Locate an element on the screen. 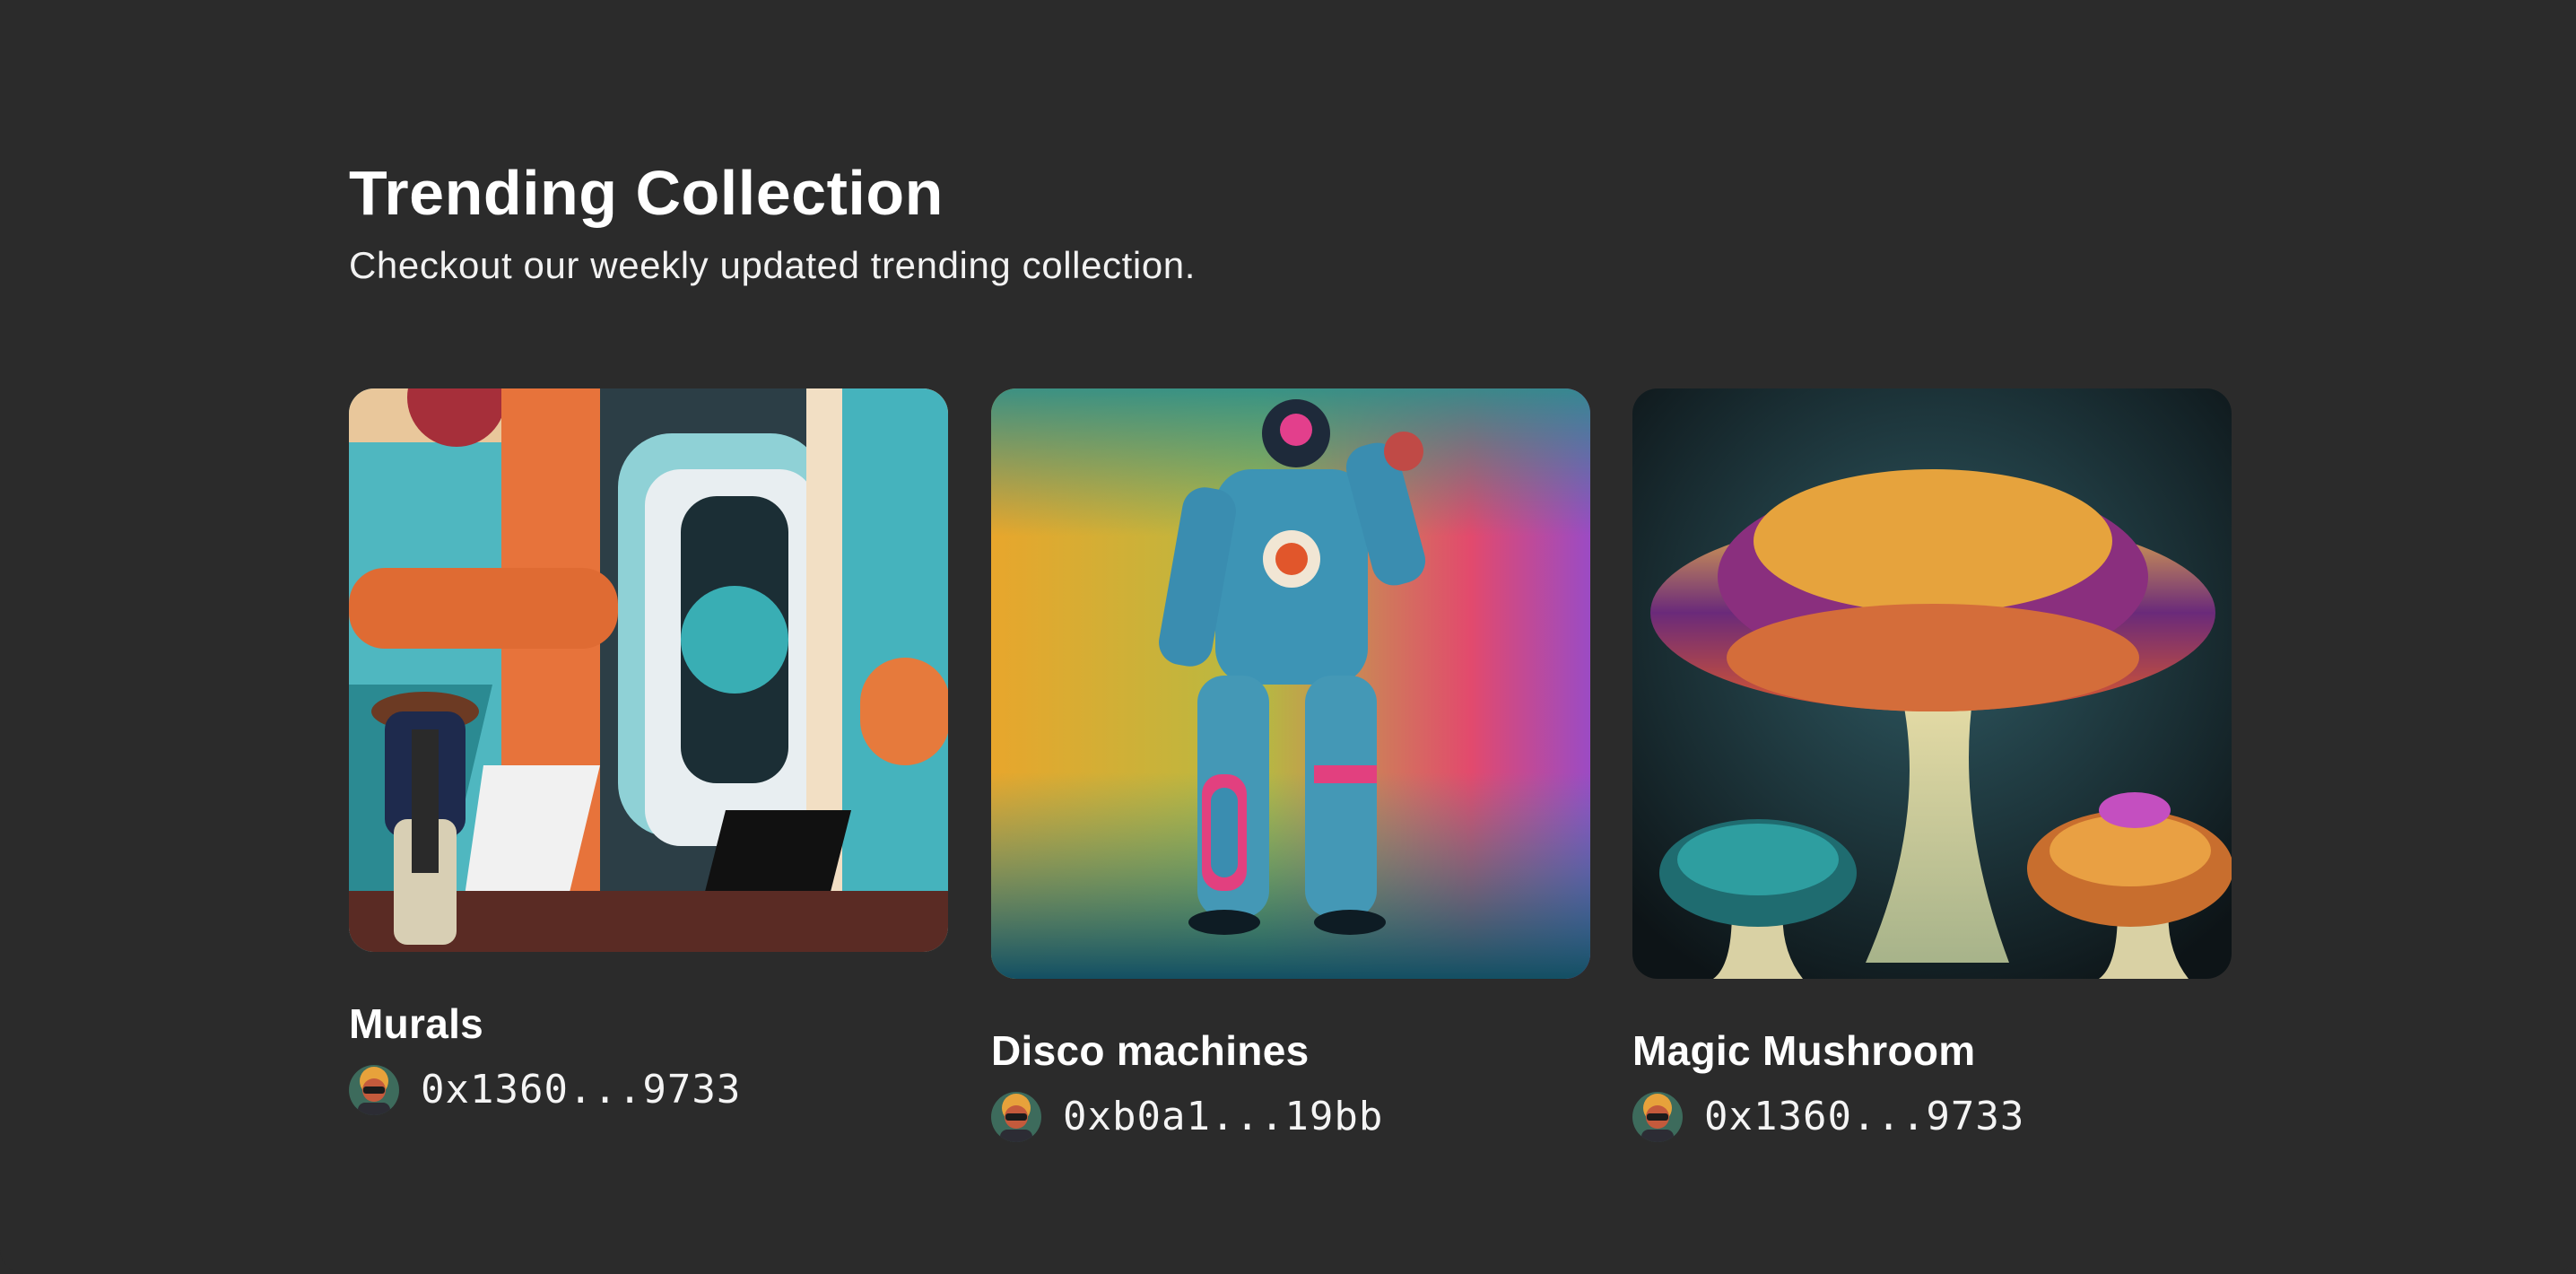  collection-name: Murals is located at coordinates (648, 1024).